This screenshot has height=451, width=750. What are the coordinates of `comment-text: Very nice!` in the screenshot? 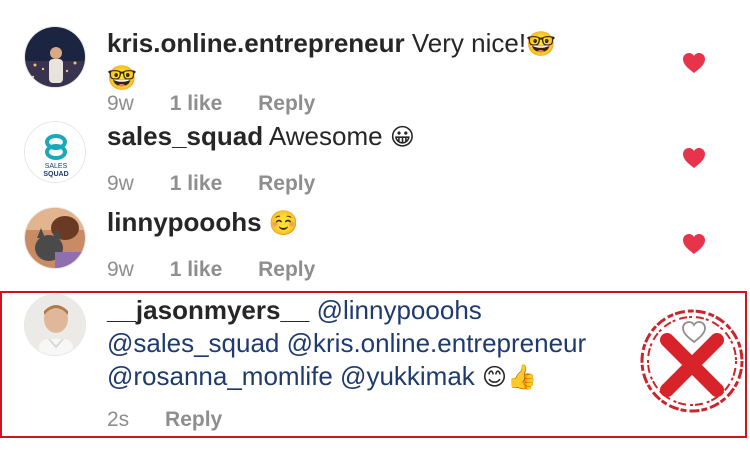 It's located at (469, 43).